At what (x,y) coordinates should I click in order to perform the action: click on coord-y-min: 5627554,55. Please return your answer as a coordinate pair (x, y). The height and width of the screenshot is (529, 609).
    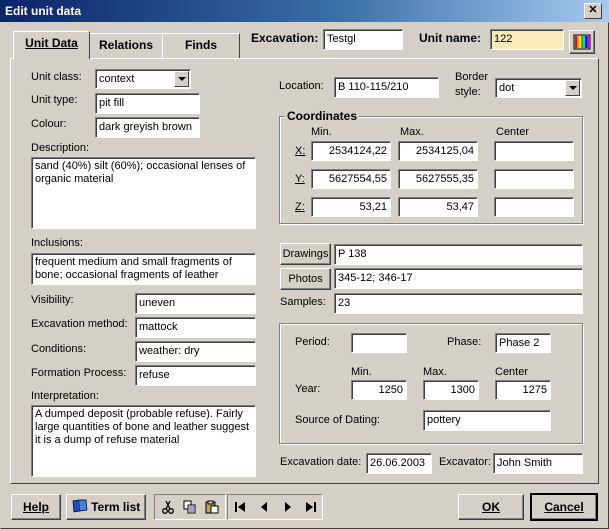
    Looking at the image, I should click on (351, 179).